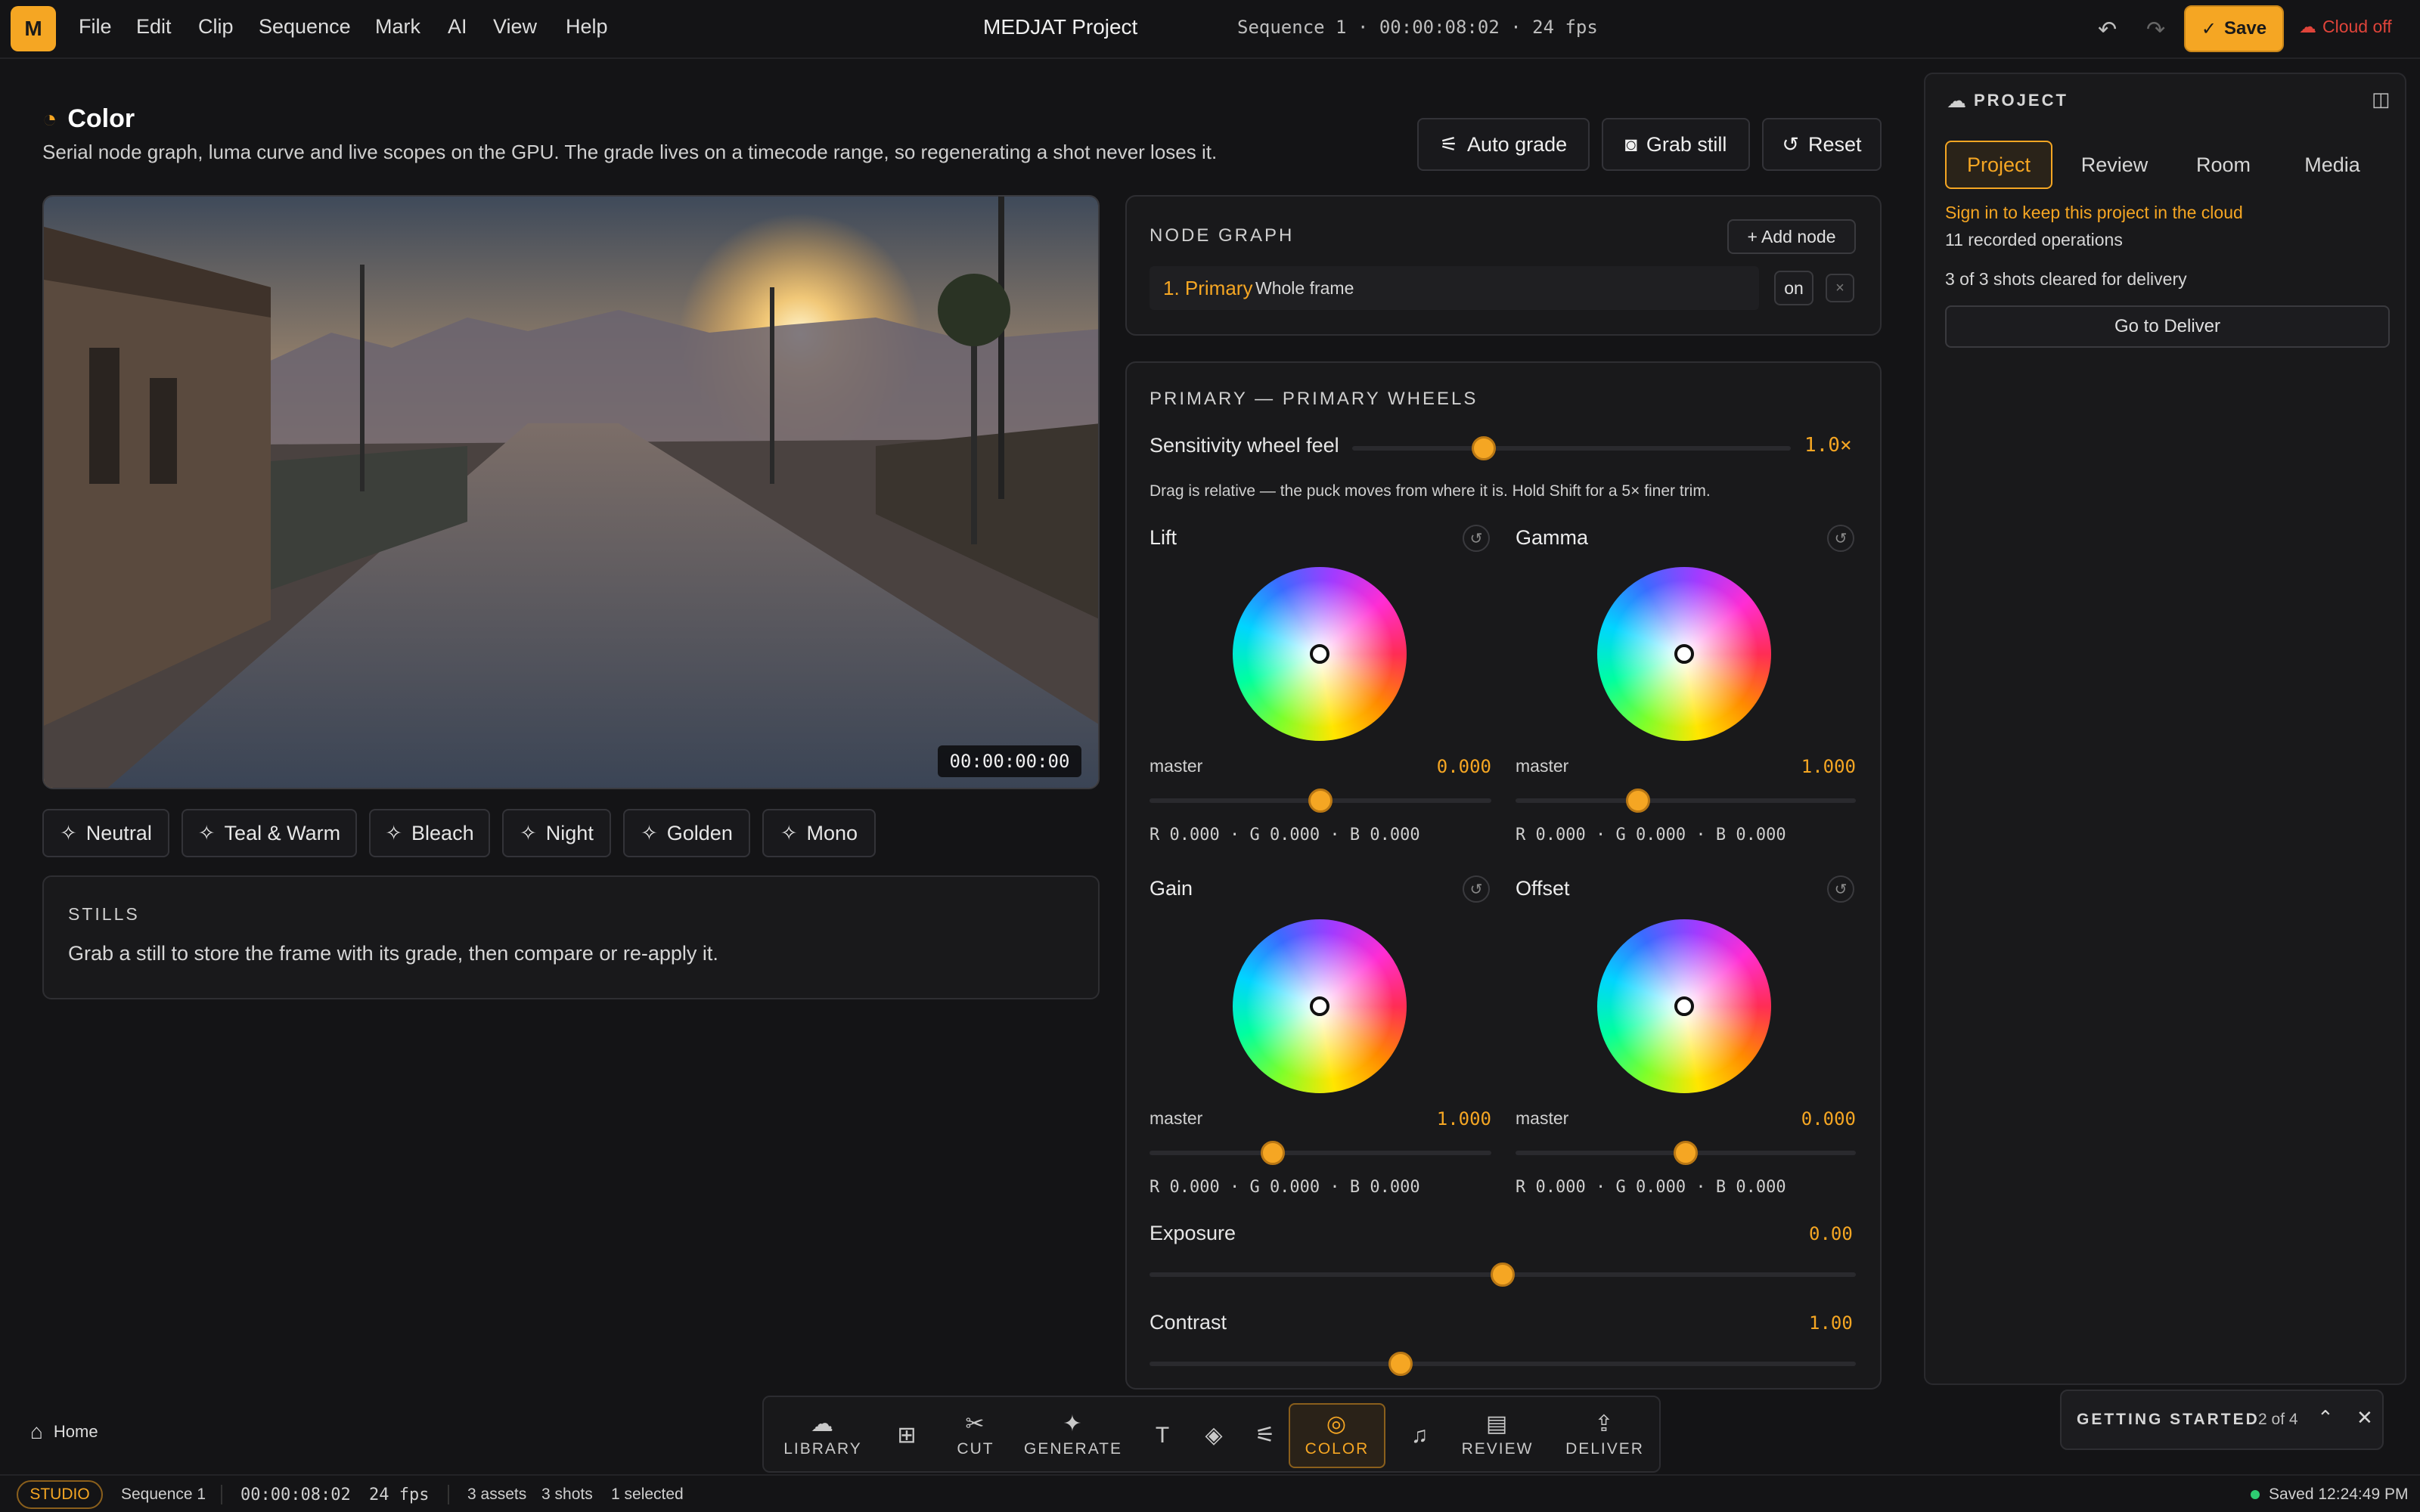 The image size is (2420, 1512). I want to click on gamma-master-value: 1.000, so click(1828, 766).